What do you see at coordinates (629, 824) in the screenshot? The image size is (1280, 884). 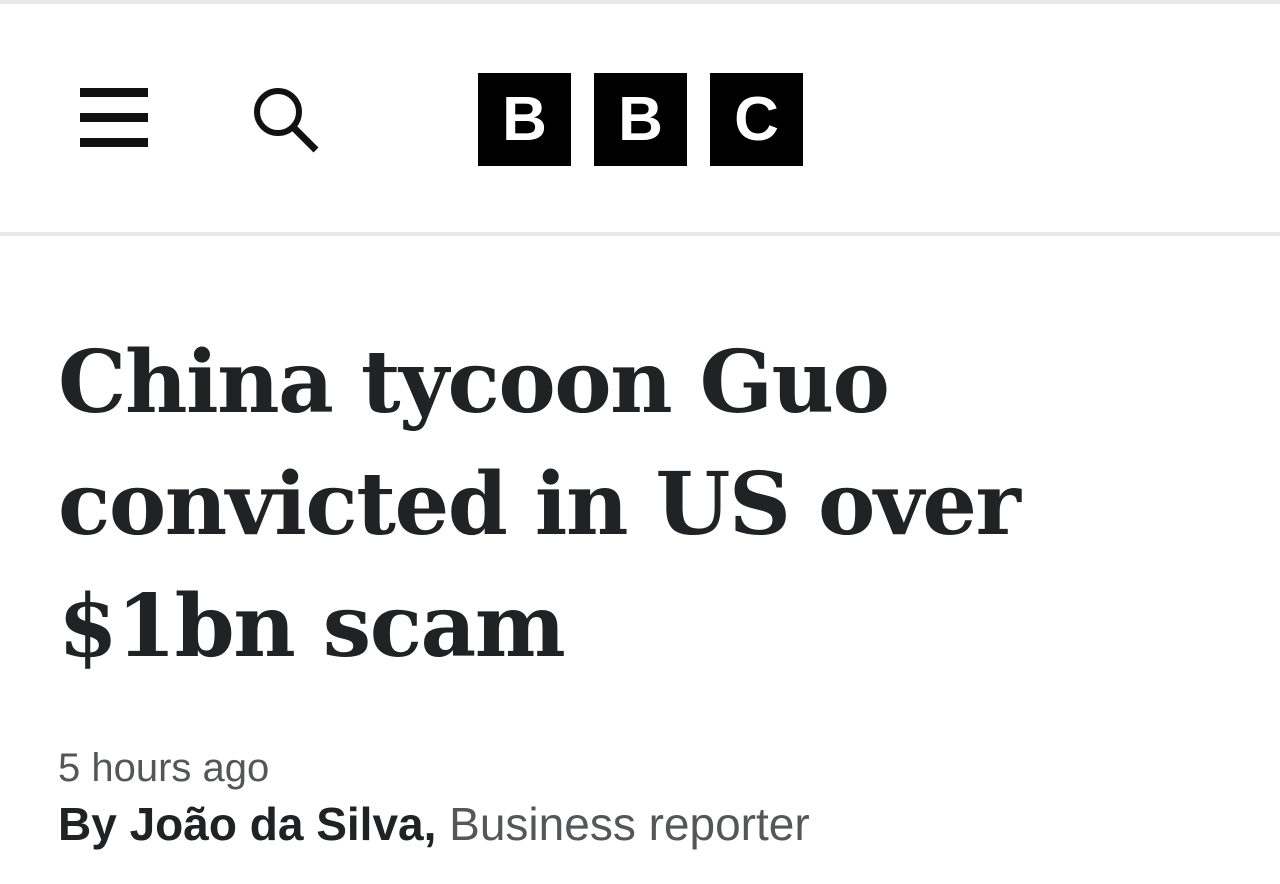 I see `author-role: Business reporter` at bounding box center [629, 824].